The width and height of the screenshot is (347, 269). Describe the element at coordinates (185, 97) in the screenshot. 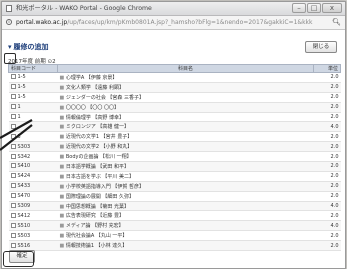

I see `course-name: ■ ジェンダーの社会 【宮森 三香子】` at that location.